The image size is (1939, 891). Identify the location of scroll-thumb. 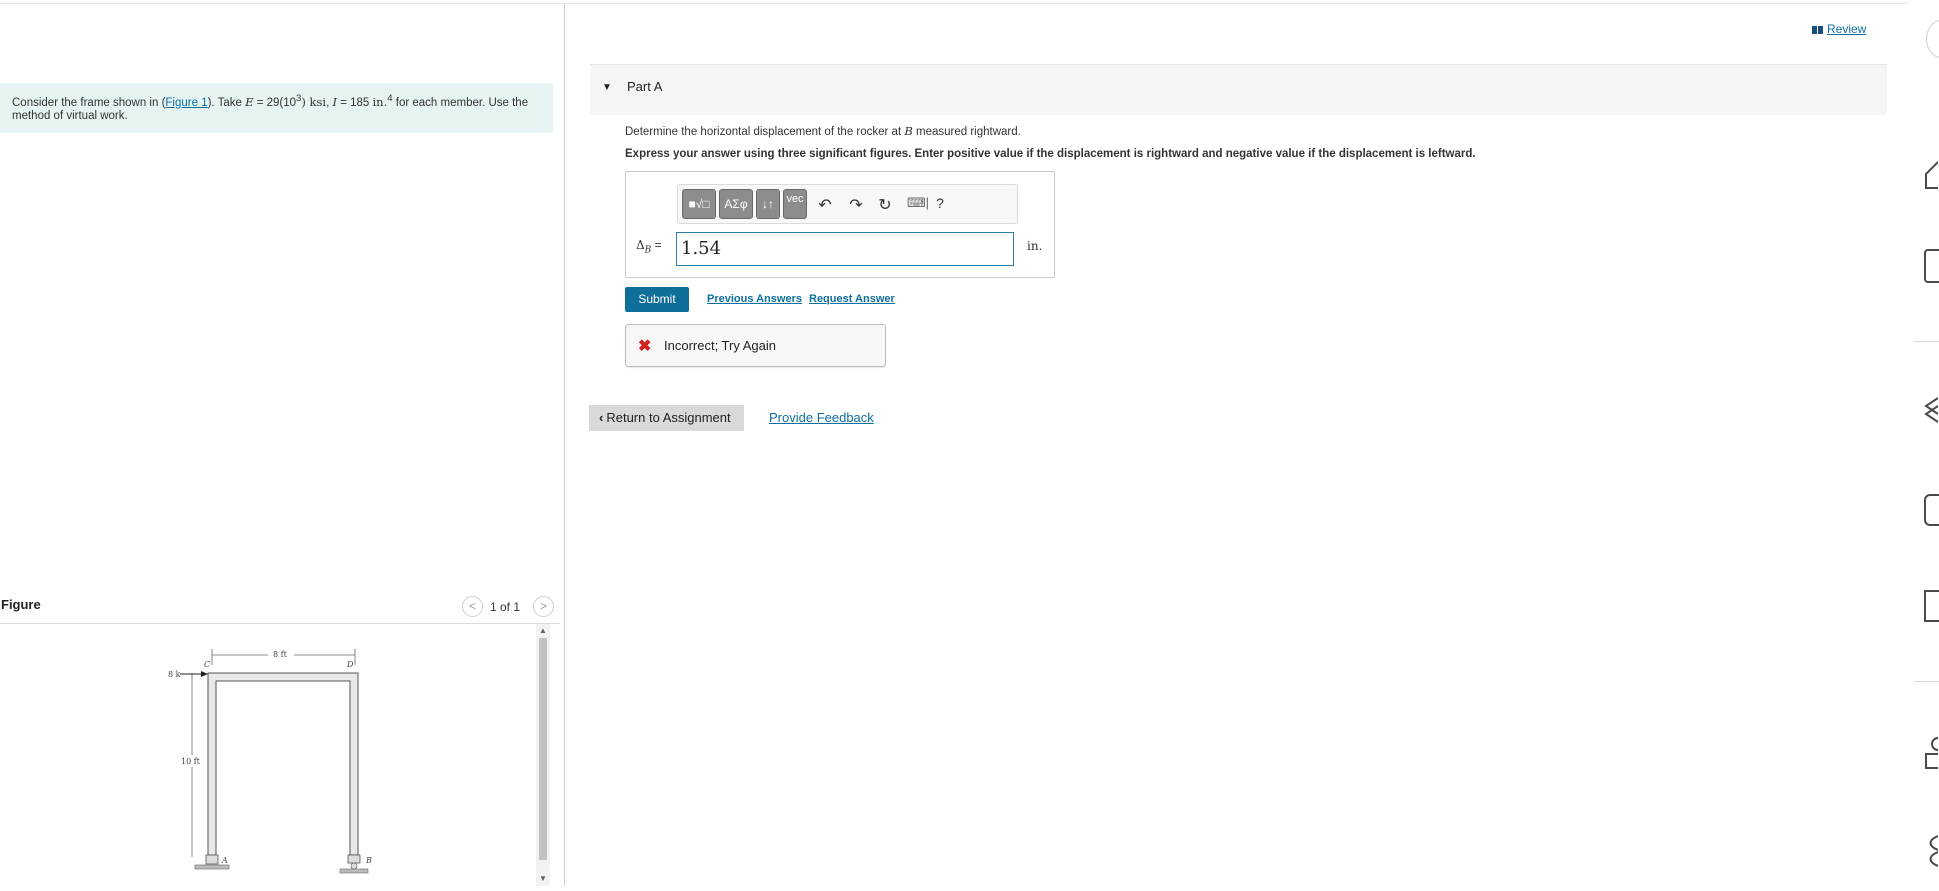
(543, 749).